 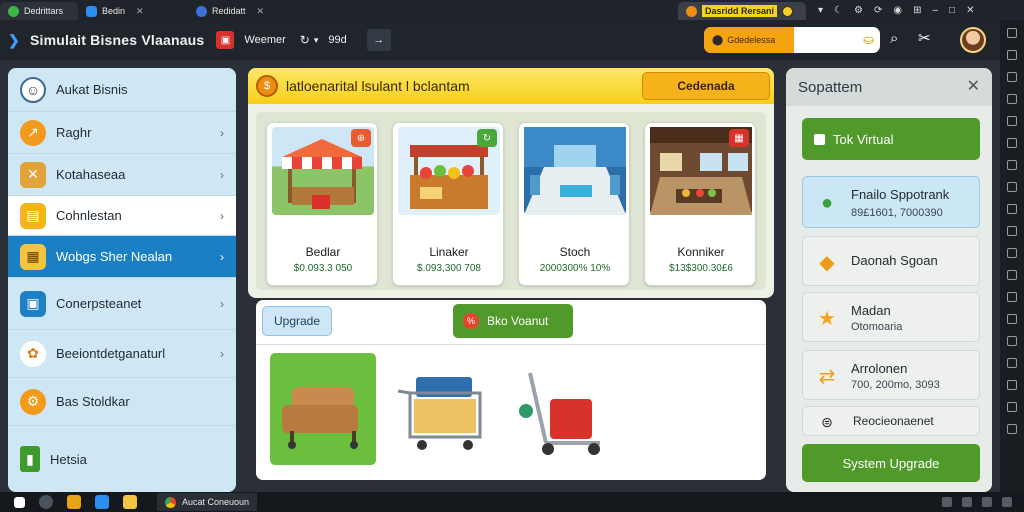 I want to click on search-icon, so click(x=46, y=502).